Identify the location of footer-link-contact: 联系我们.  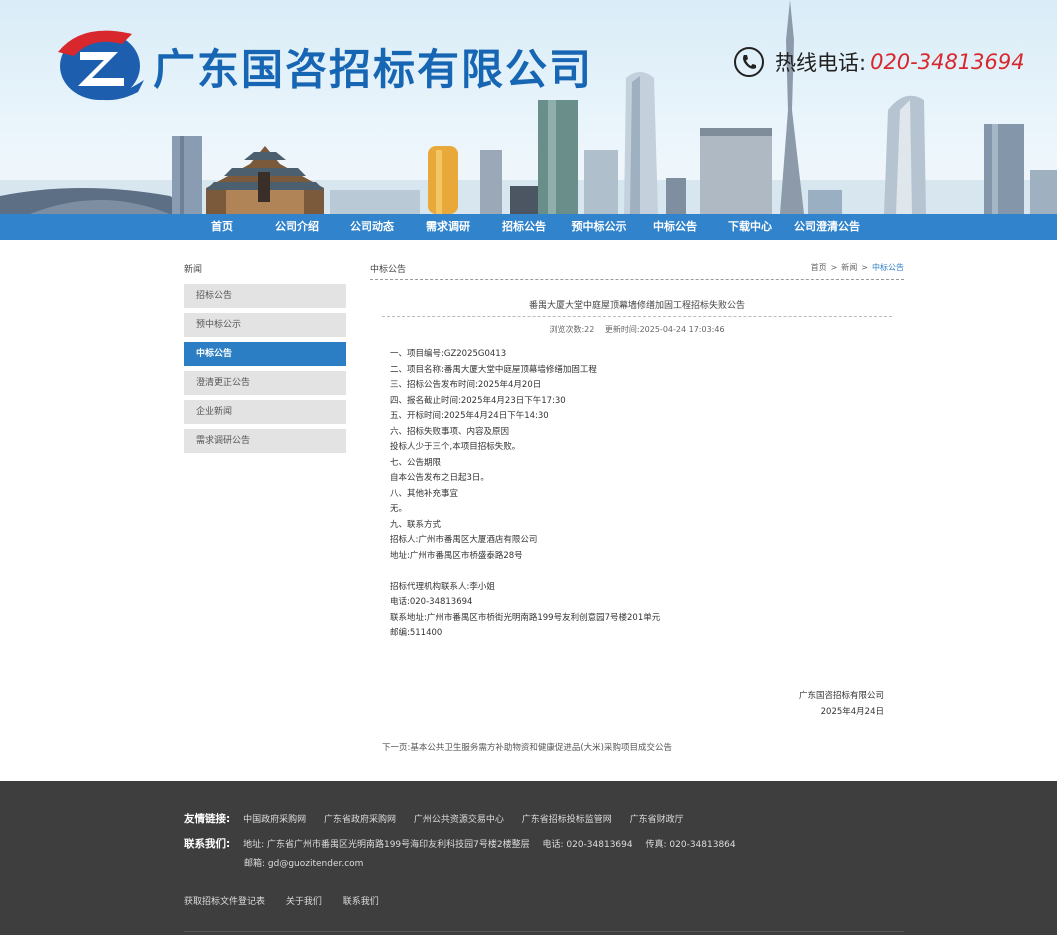
(361, 902).